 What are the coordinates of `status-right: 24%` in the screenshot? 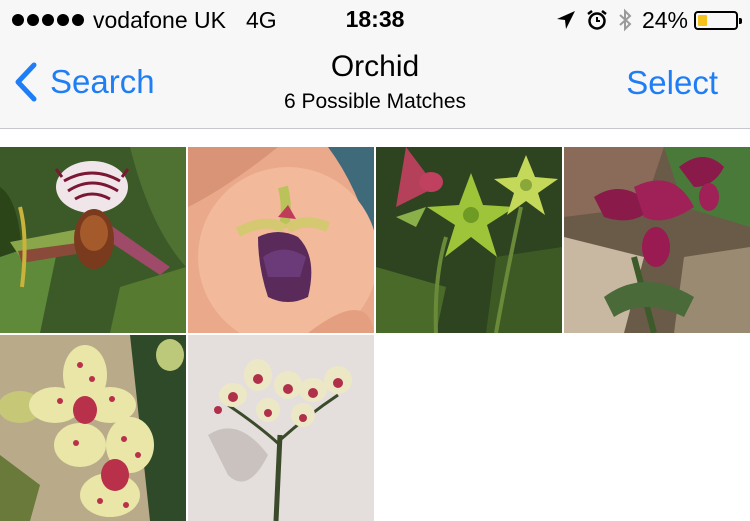 It's located at (644, 20).